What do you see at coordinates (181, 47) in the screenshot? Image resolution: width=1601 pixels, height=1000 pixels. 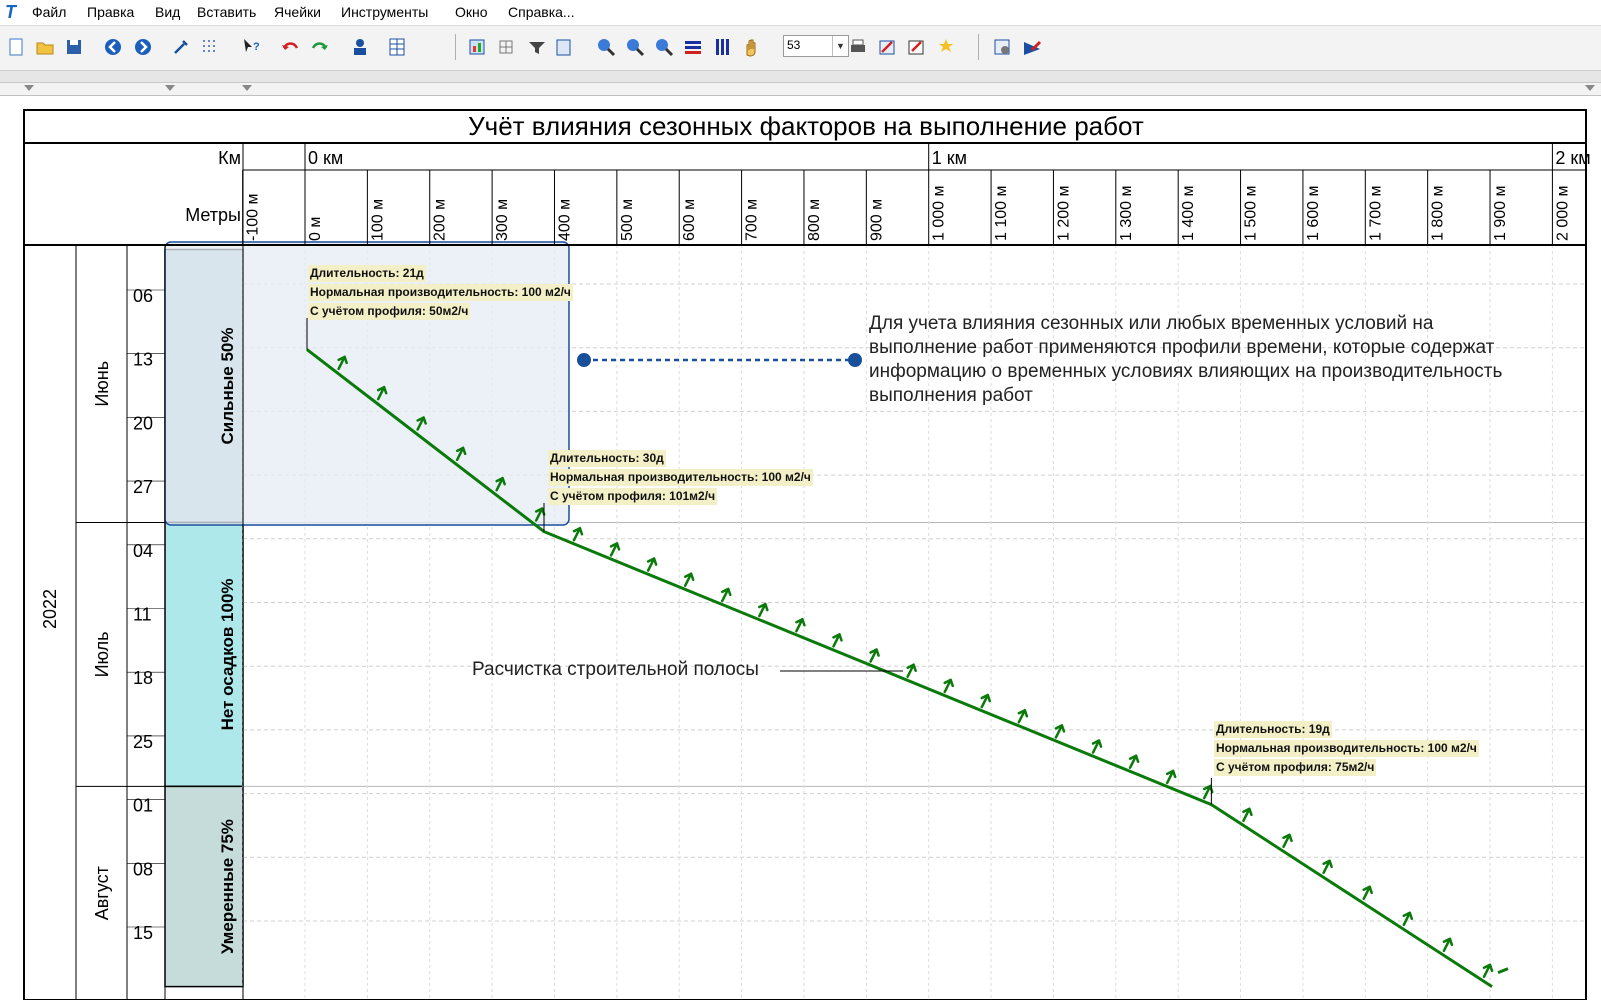 I see `settings-tools-icon` at bounding box center [181, 47].